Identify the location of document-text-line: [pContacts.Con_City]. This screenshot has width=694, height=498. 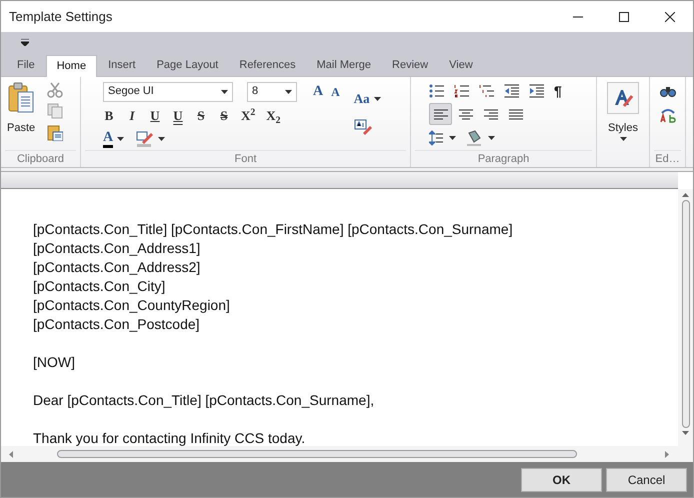
(99, 286).